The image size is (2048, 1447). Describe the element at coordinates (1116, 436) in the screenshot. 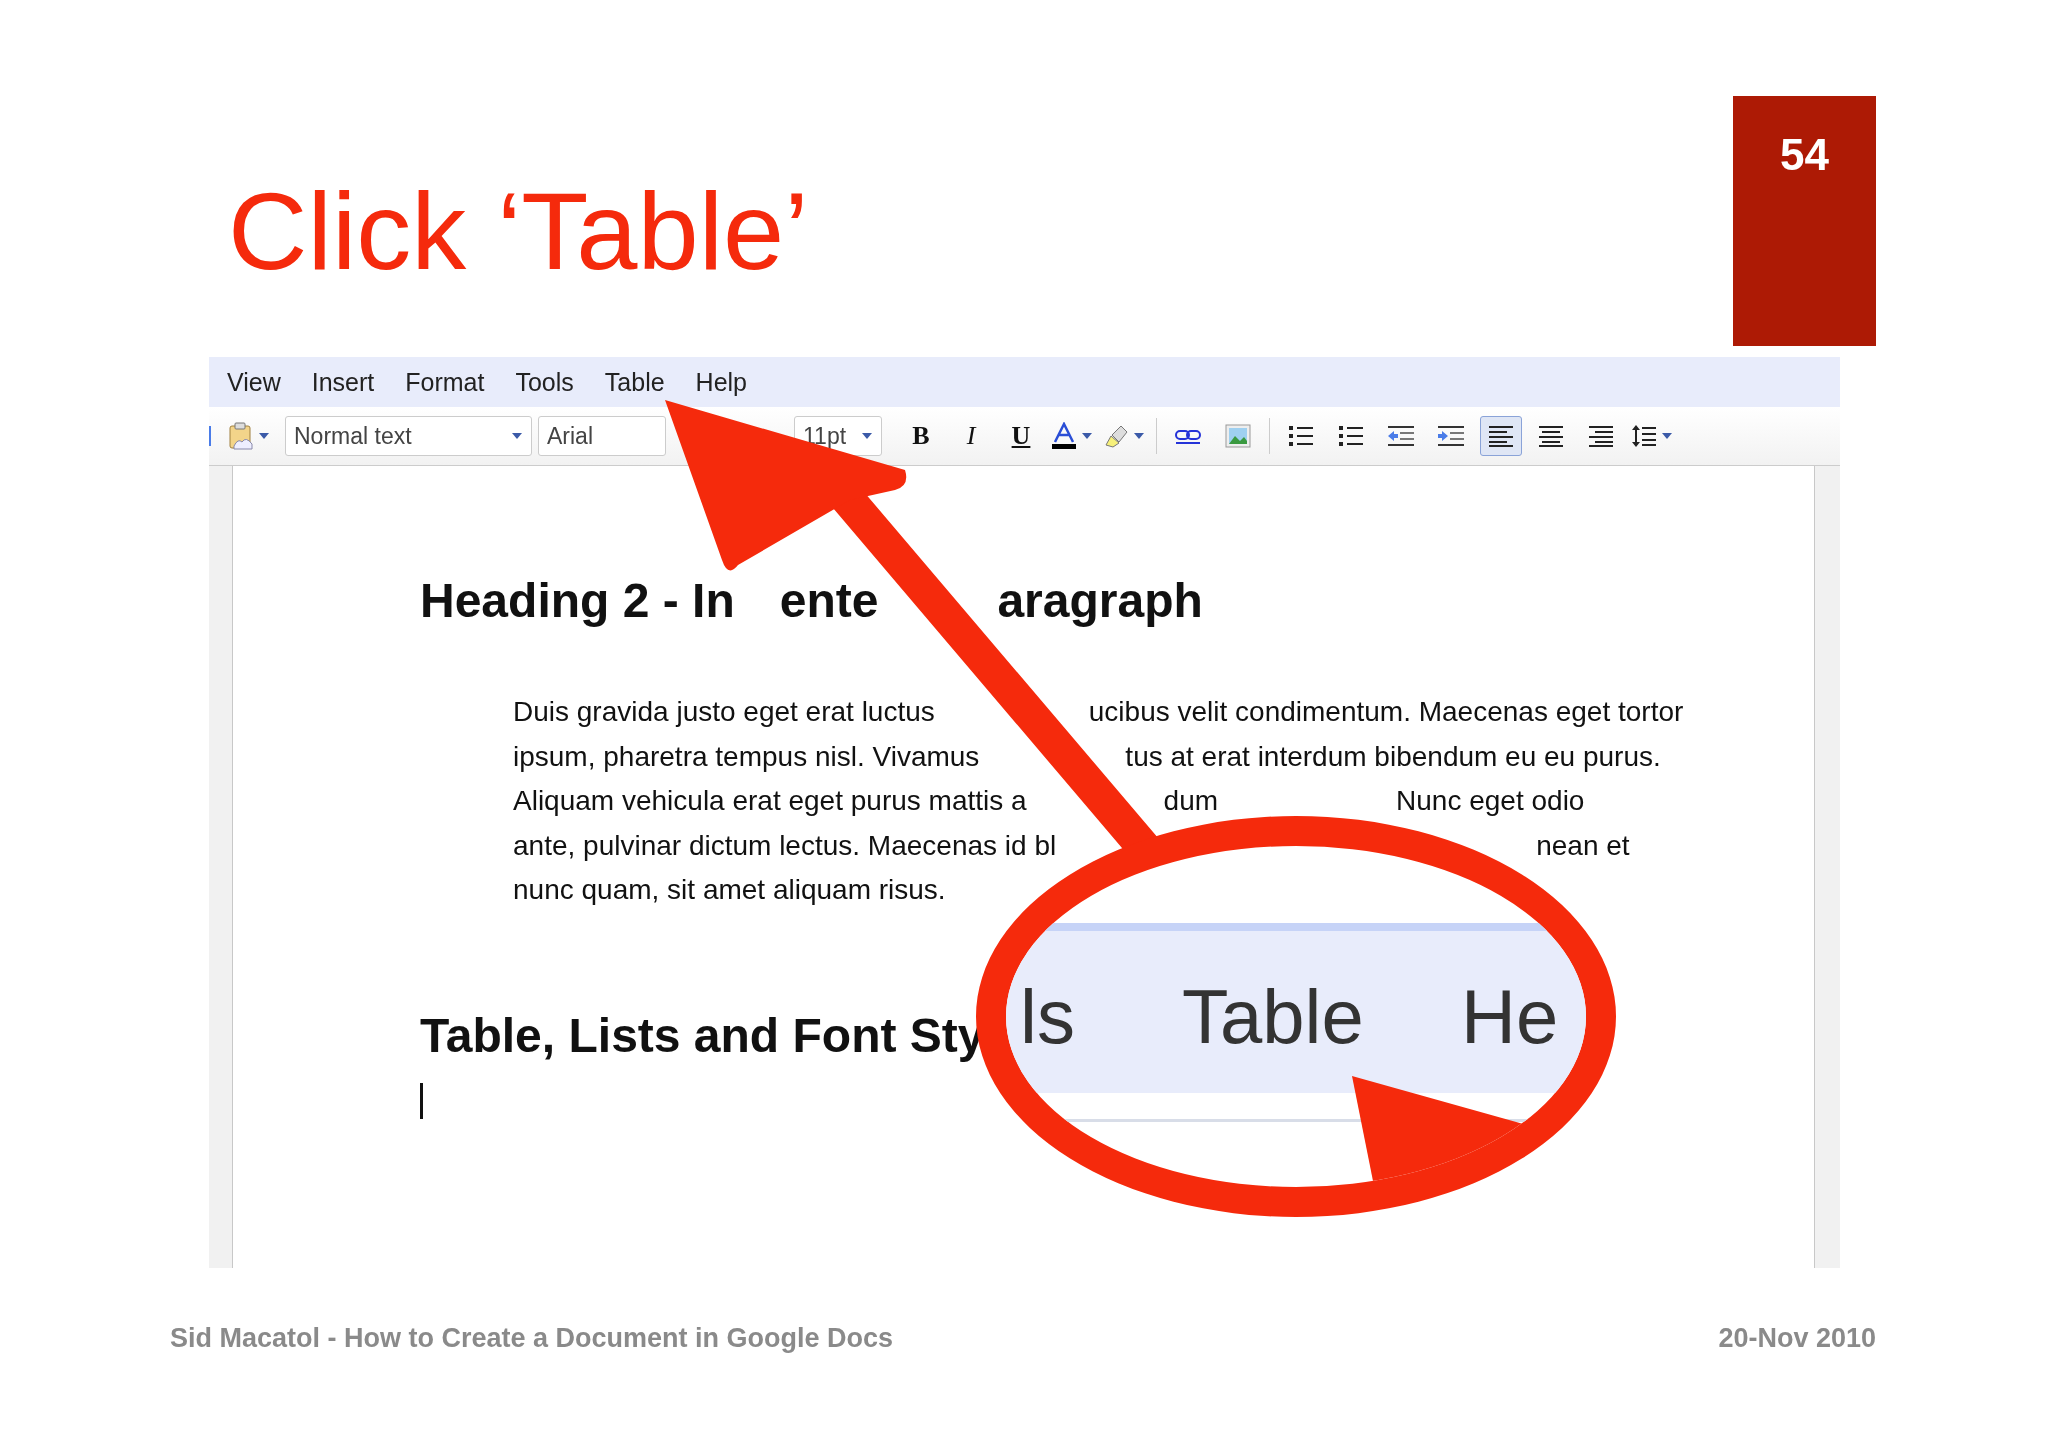

I see `highlighter-icon` at that location.